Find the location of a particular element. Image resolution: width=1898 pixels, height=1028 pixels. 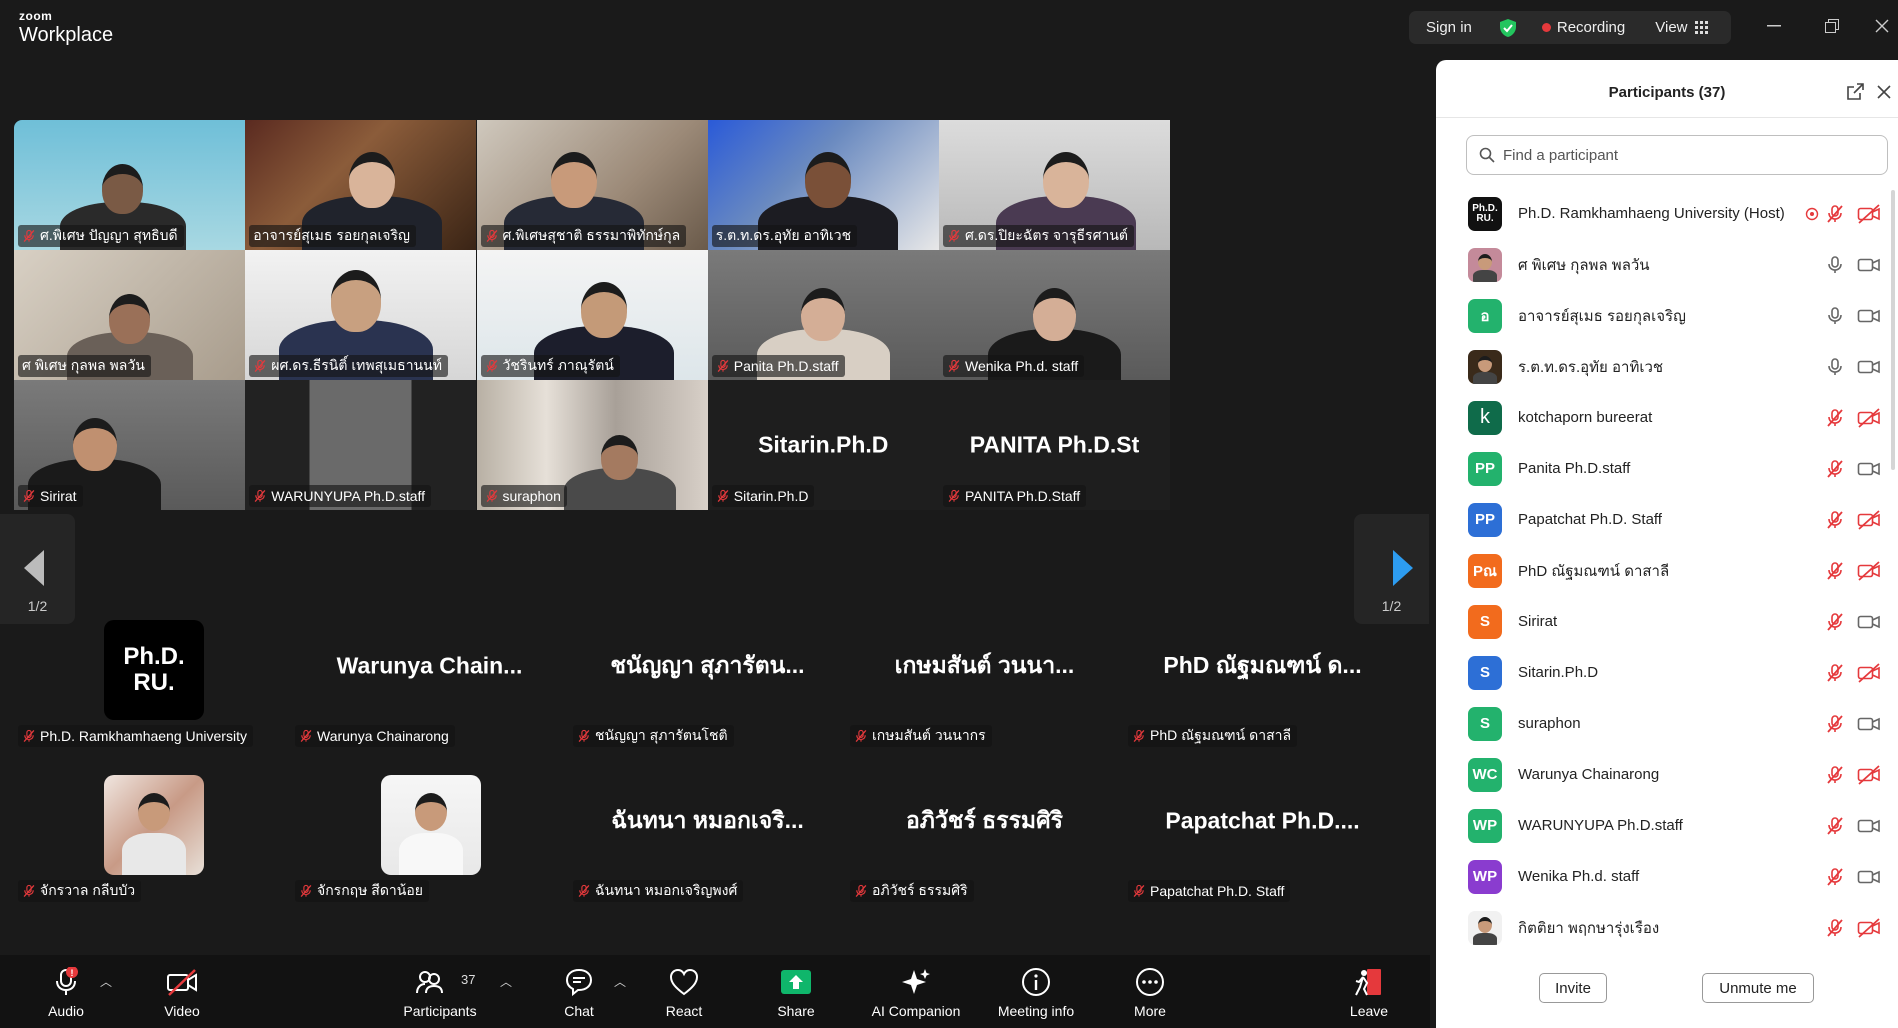

participant-row: กิตติยา พฤกษารุ่งเรือง is located at coordinates (1667, 927).